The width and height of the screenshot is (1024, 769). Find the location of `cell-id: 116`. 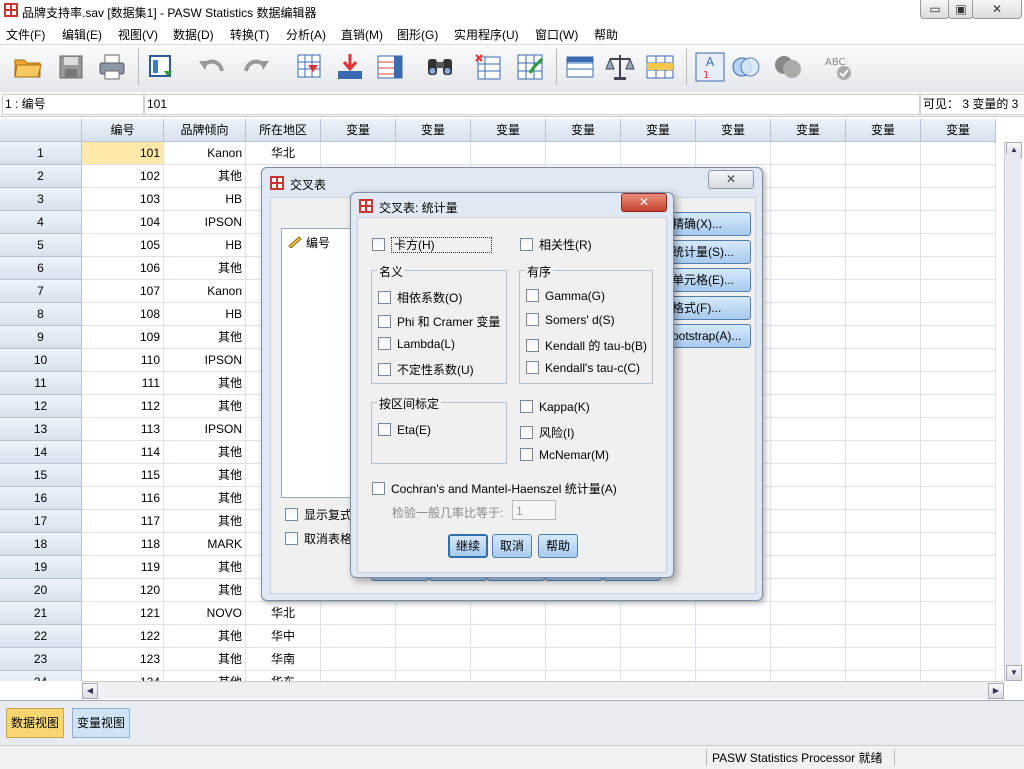

cell-id: 116 is located at coordinates (123, 498).